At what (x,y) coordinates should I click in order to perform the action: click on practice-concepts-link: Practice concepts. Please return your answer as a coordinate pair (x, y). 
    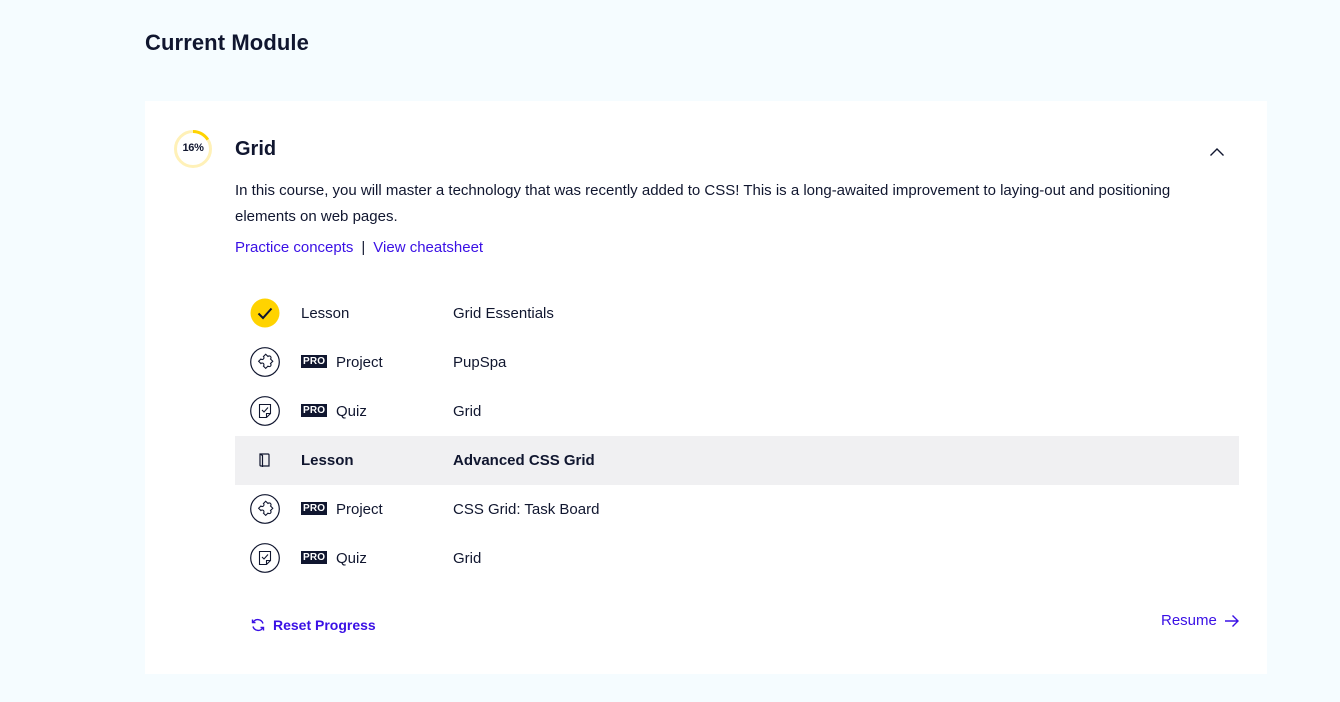
    Looking at the image, I should click on (294, 247).